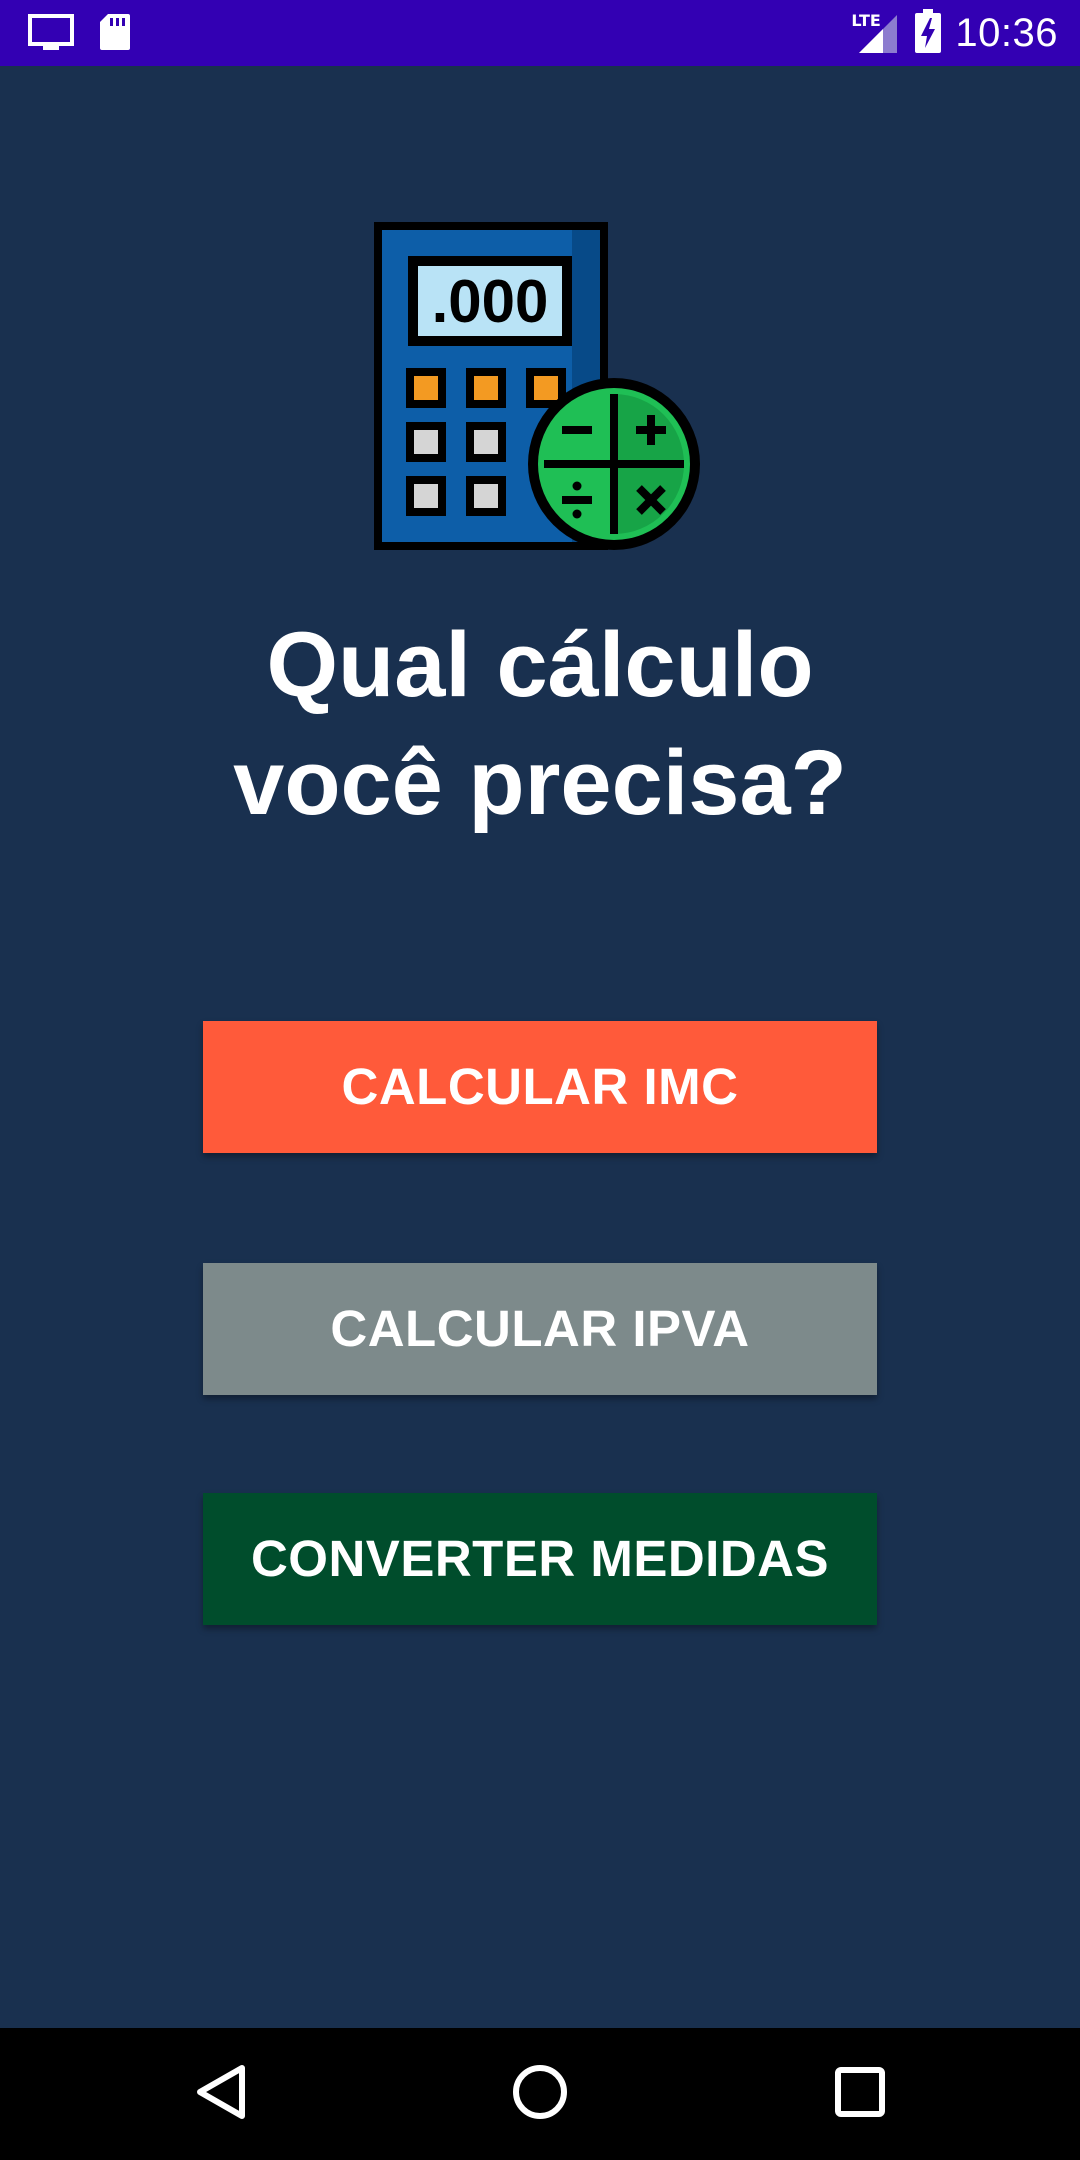  I want to click on status-bar: LTE 10:36, so click(540, 33).